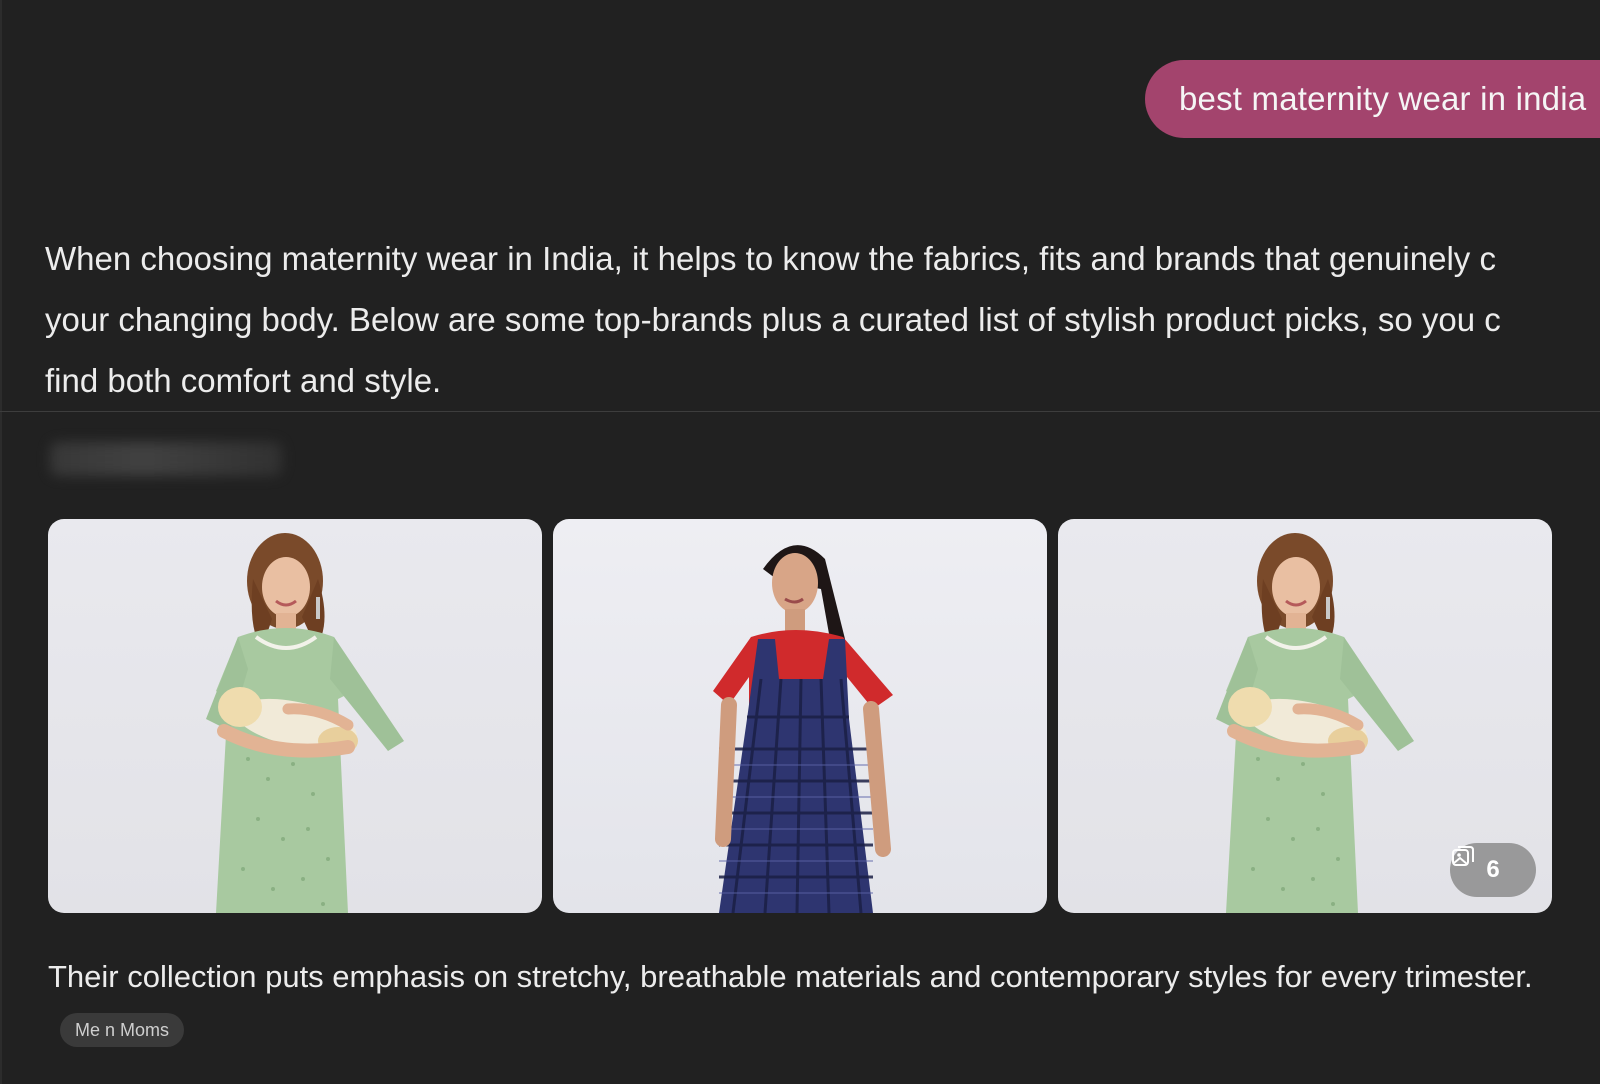 The width and height of the screenshot is (1600, 1084). I want to click on image-count-text: 6, so click(1493, 869).